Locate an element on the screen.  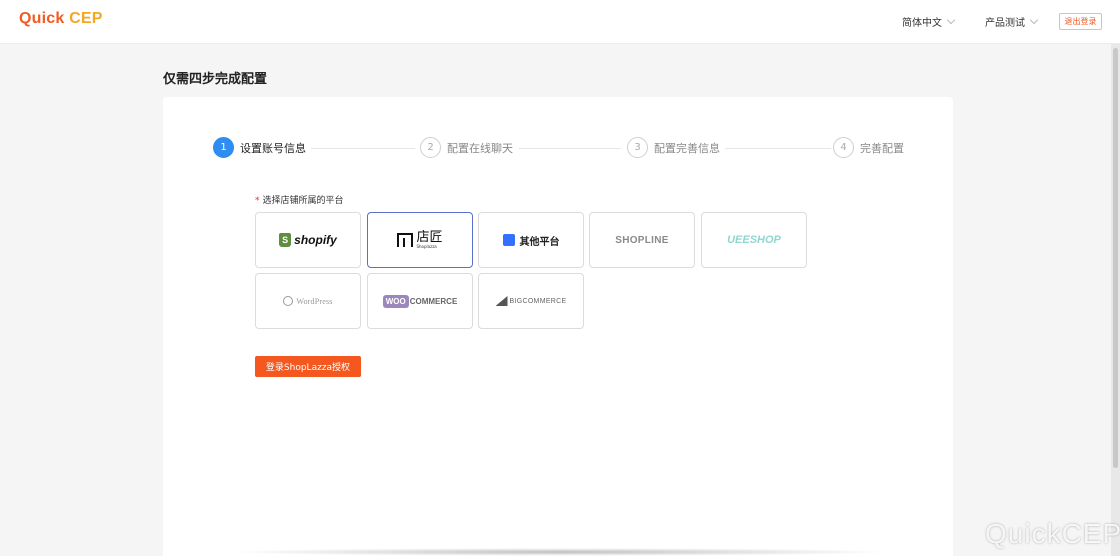
platform-option-ueeshop: UEESHOP is located at coordinates (754, 240).